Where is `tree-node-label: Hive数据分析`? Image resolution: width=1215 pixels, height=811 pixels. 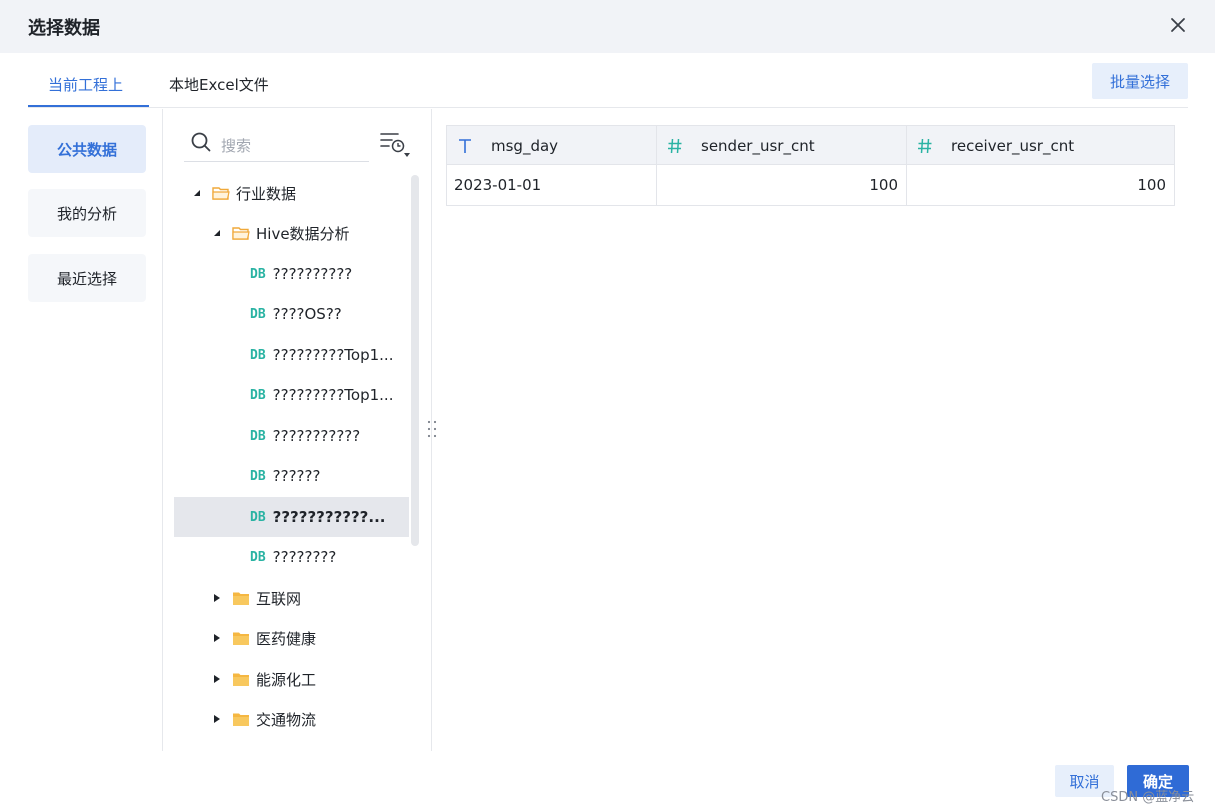 tree-node-label: Hive数据分析 is located at coordinates (303, 233).